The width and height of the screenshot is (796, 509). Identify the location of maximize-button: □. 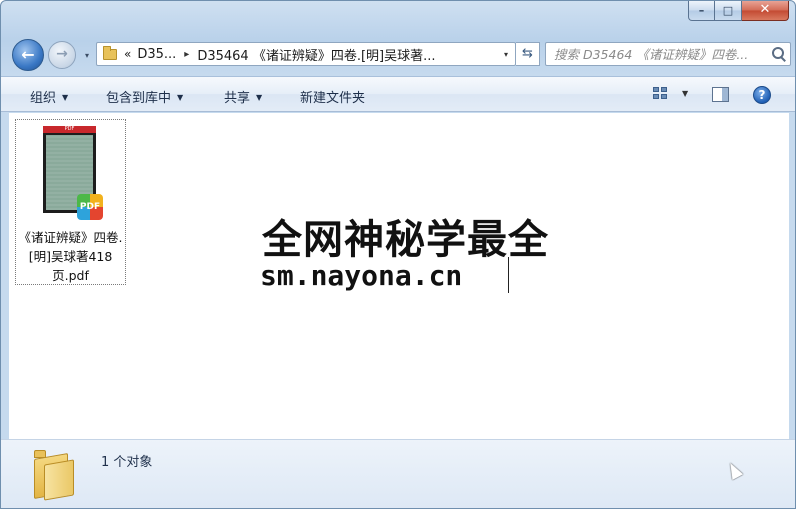
(728, 11).